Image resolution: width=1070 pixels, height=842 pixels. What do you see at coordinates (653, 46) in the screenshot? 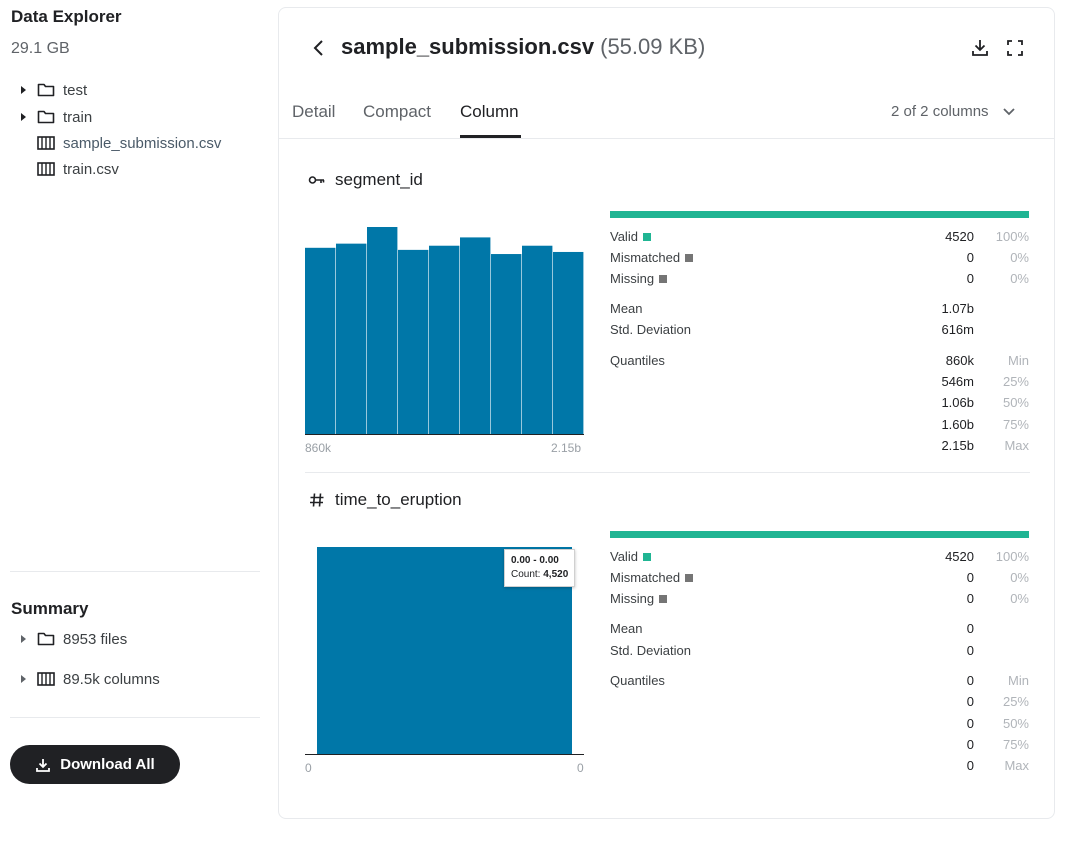
I see `file-size: (55.09 KB)` at bounding box center [653, 46].